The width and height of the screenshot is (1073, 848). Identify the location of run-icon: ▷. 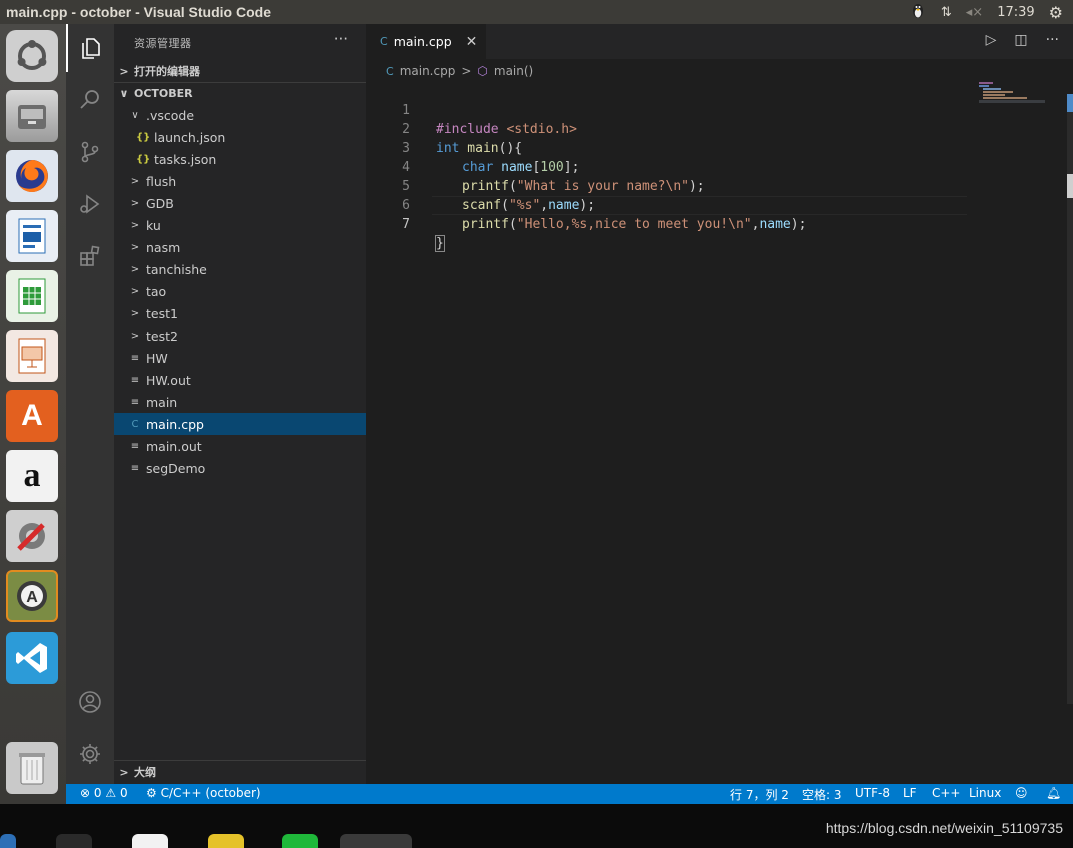
(991, 40).